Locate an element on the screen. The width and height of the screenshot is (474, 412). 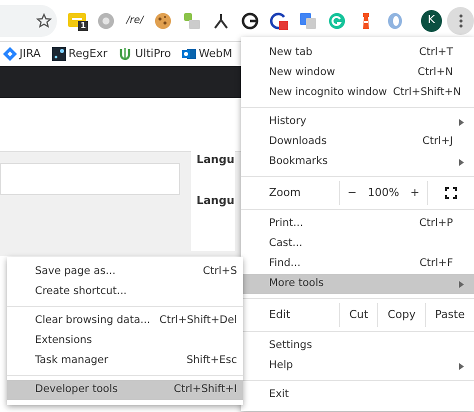
menu-item: Print... Ctrl+P is located at coordinates (357, 224).